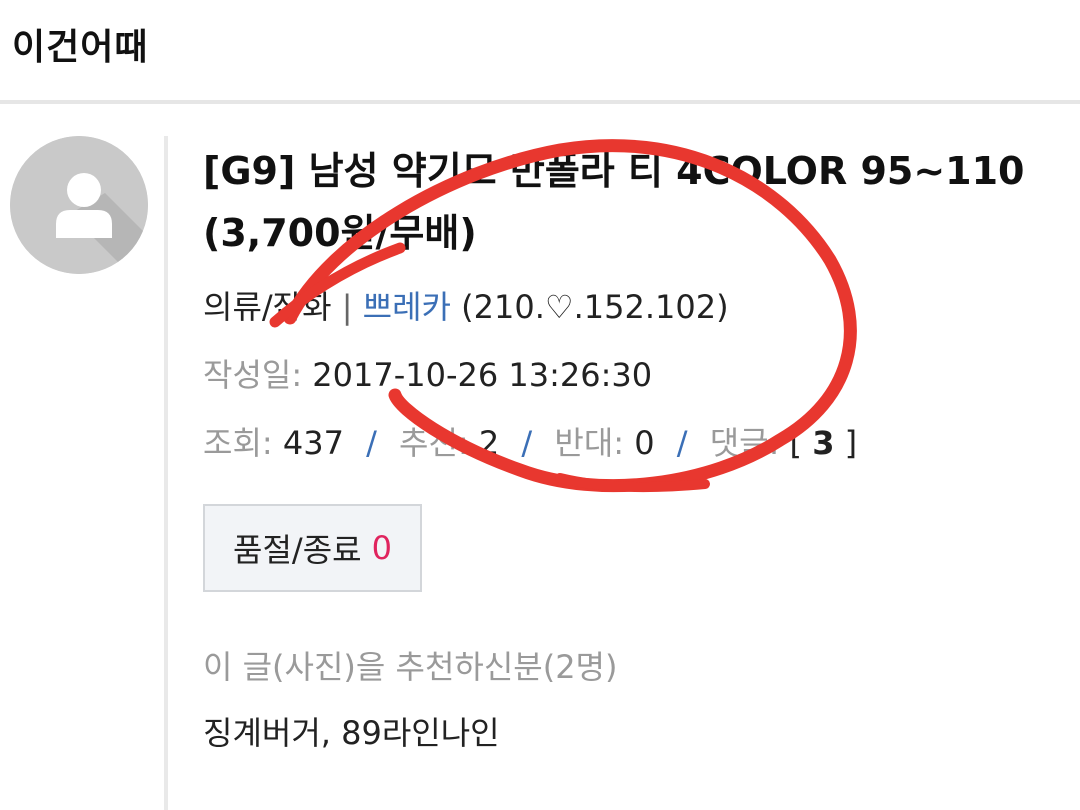  I want to click on stats-row: 조회: 437 / 추천: 2 / 반대: 0 / 댓글: [ 3 ], so click(530, 441).